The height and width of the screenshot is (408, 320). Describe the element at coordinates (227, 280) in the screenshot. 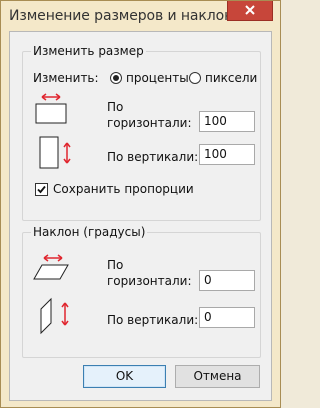

I see `skew-horizontal-input: 0` at that location.